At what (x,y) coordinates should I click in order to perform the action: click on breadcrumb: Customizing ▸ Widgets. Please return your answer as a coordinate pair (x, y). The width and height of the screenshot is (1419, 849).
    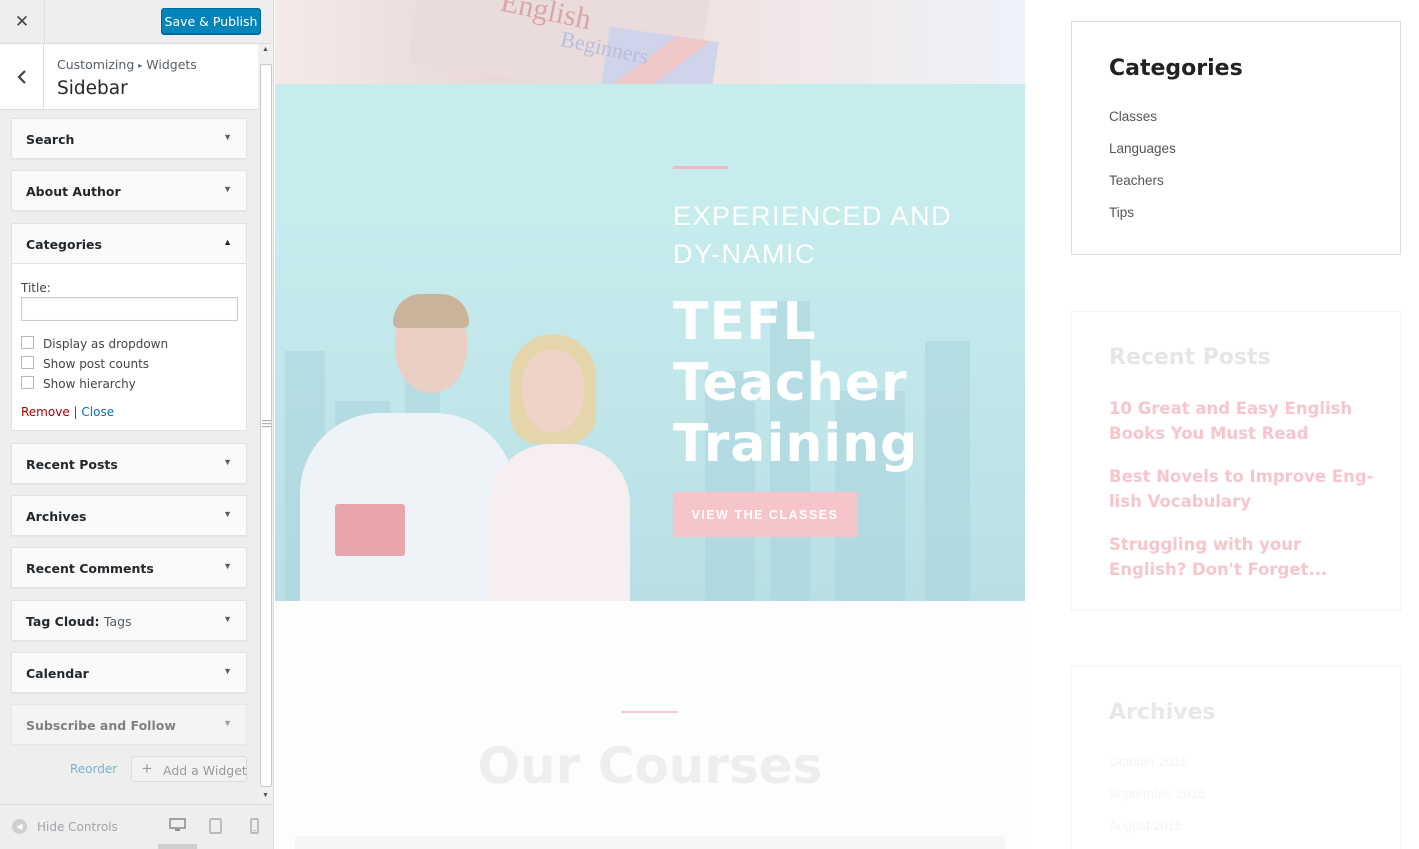
    Looking at the image, I should click on (127, 64).